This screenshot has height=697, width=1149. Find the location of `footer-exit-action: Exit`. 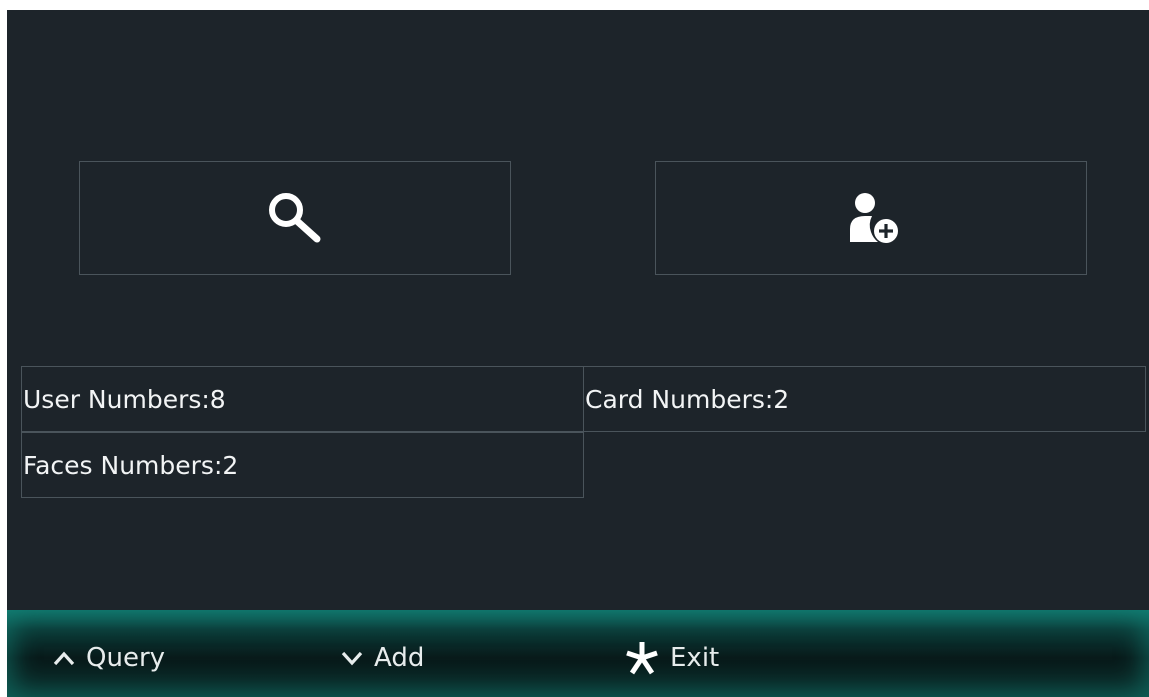

footer-exit-action: Exit is located at coordinates (671, 658).